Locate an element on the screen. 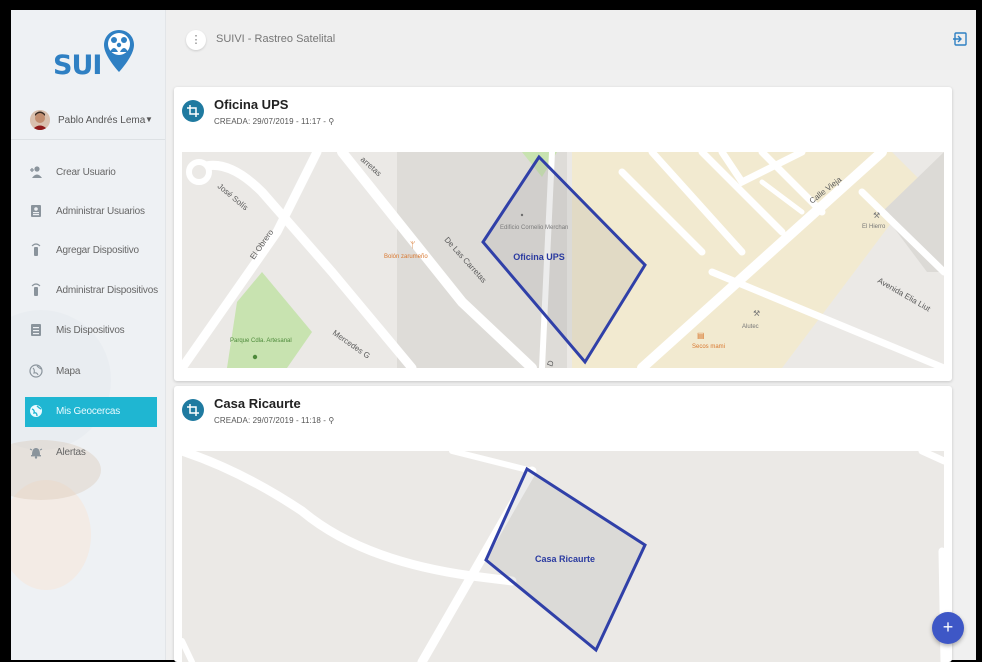 This screenshot has height=662, width=982. sidebar-item-agregar-dispositivo: Agregar Dispositivo is located at coordinates (91, 251).